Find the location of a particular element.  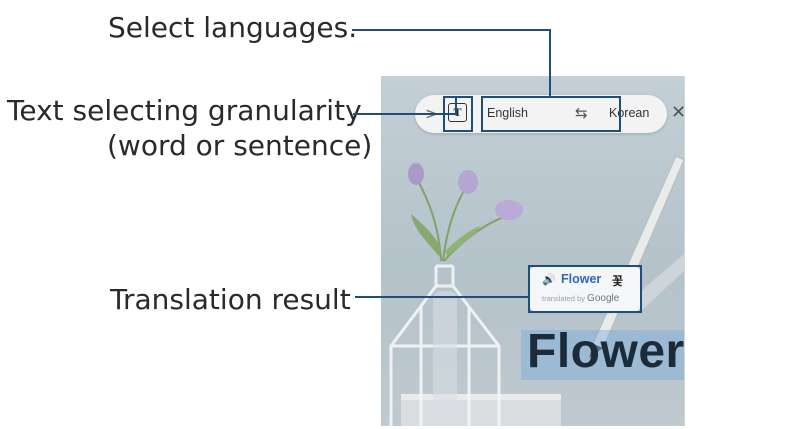

callout-granularity-line1: Text selecting granularity is located at coordinates (184, 110).